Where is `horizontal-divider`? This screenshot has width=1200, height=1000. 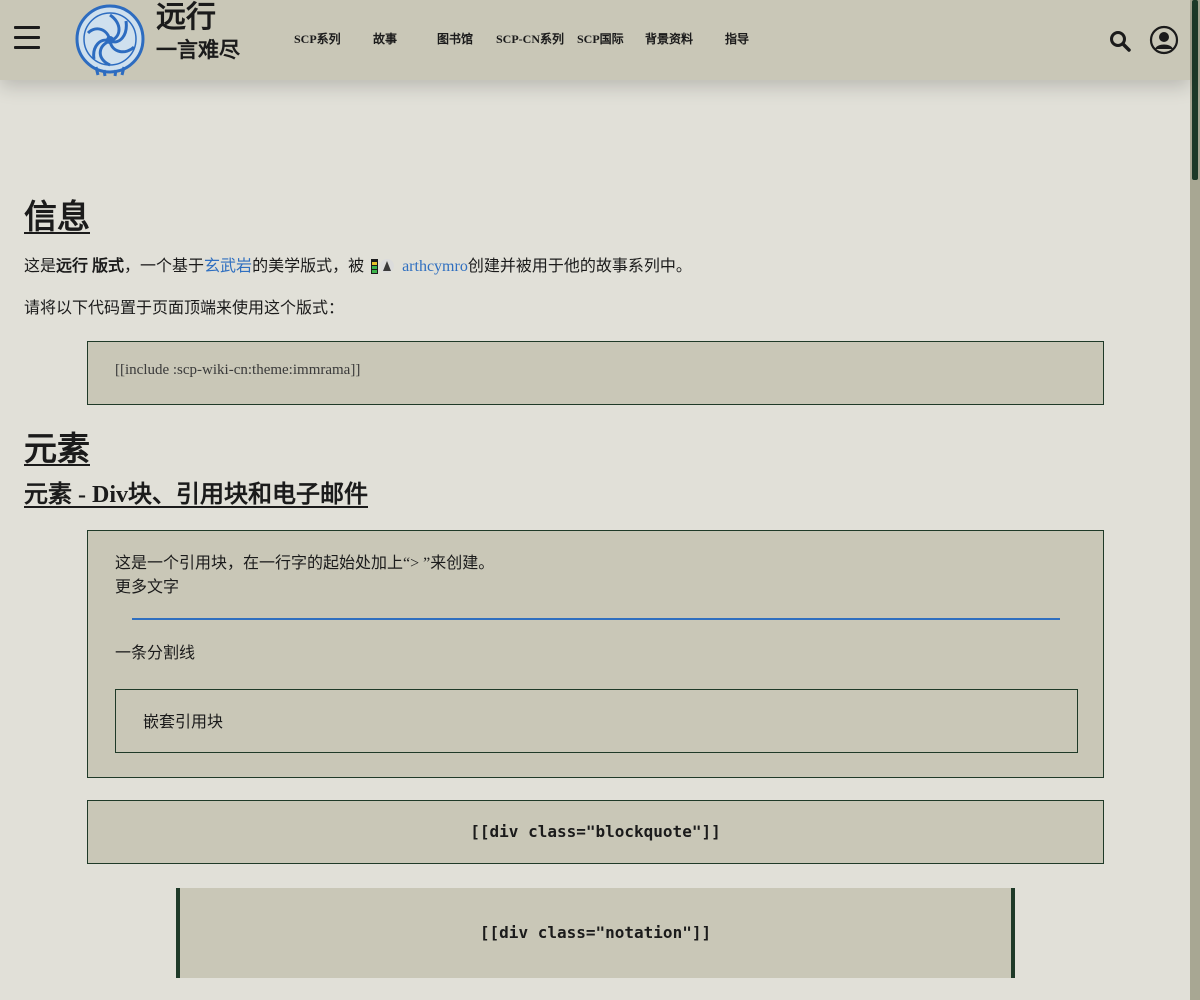
horizontal-divider is located at coordinates (596, 619).